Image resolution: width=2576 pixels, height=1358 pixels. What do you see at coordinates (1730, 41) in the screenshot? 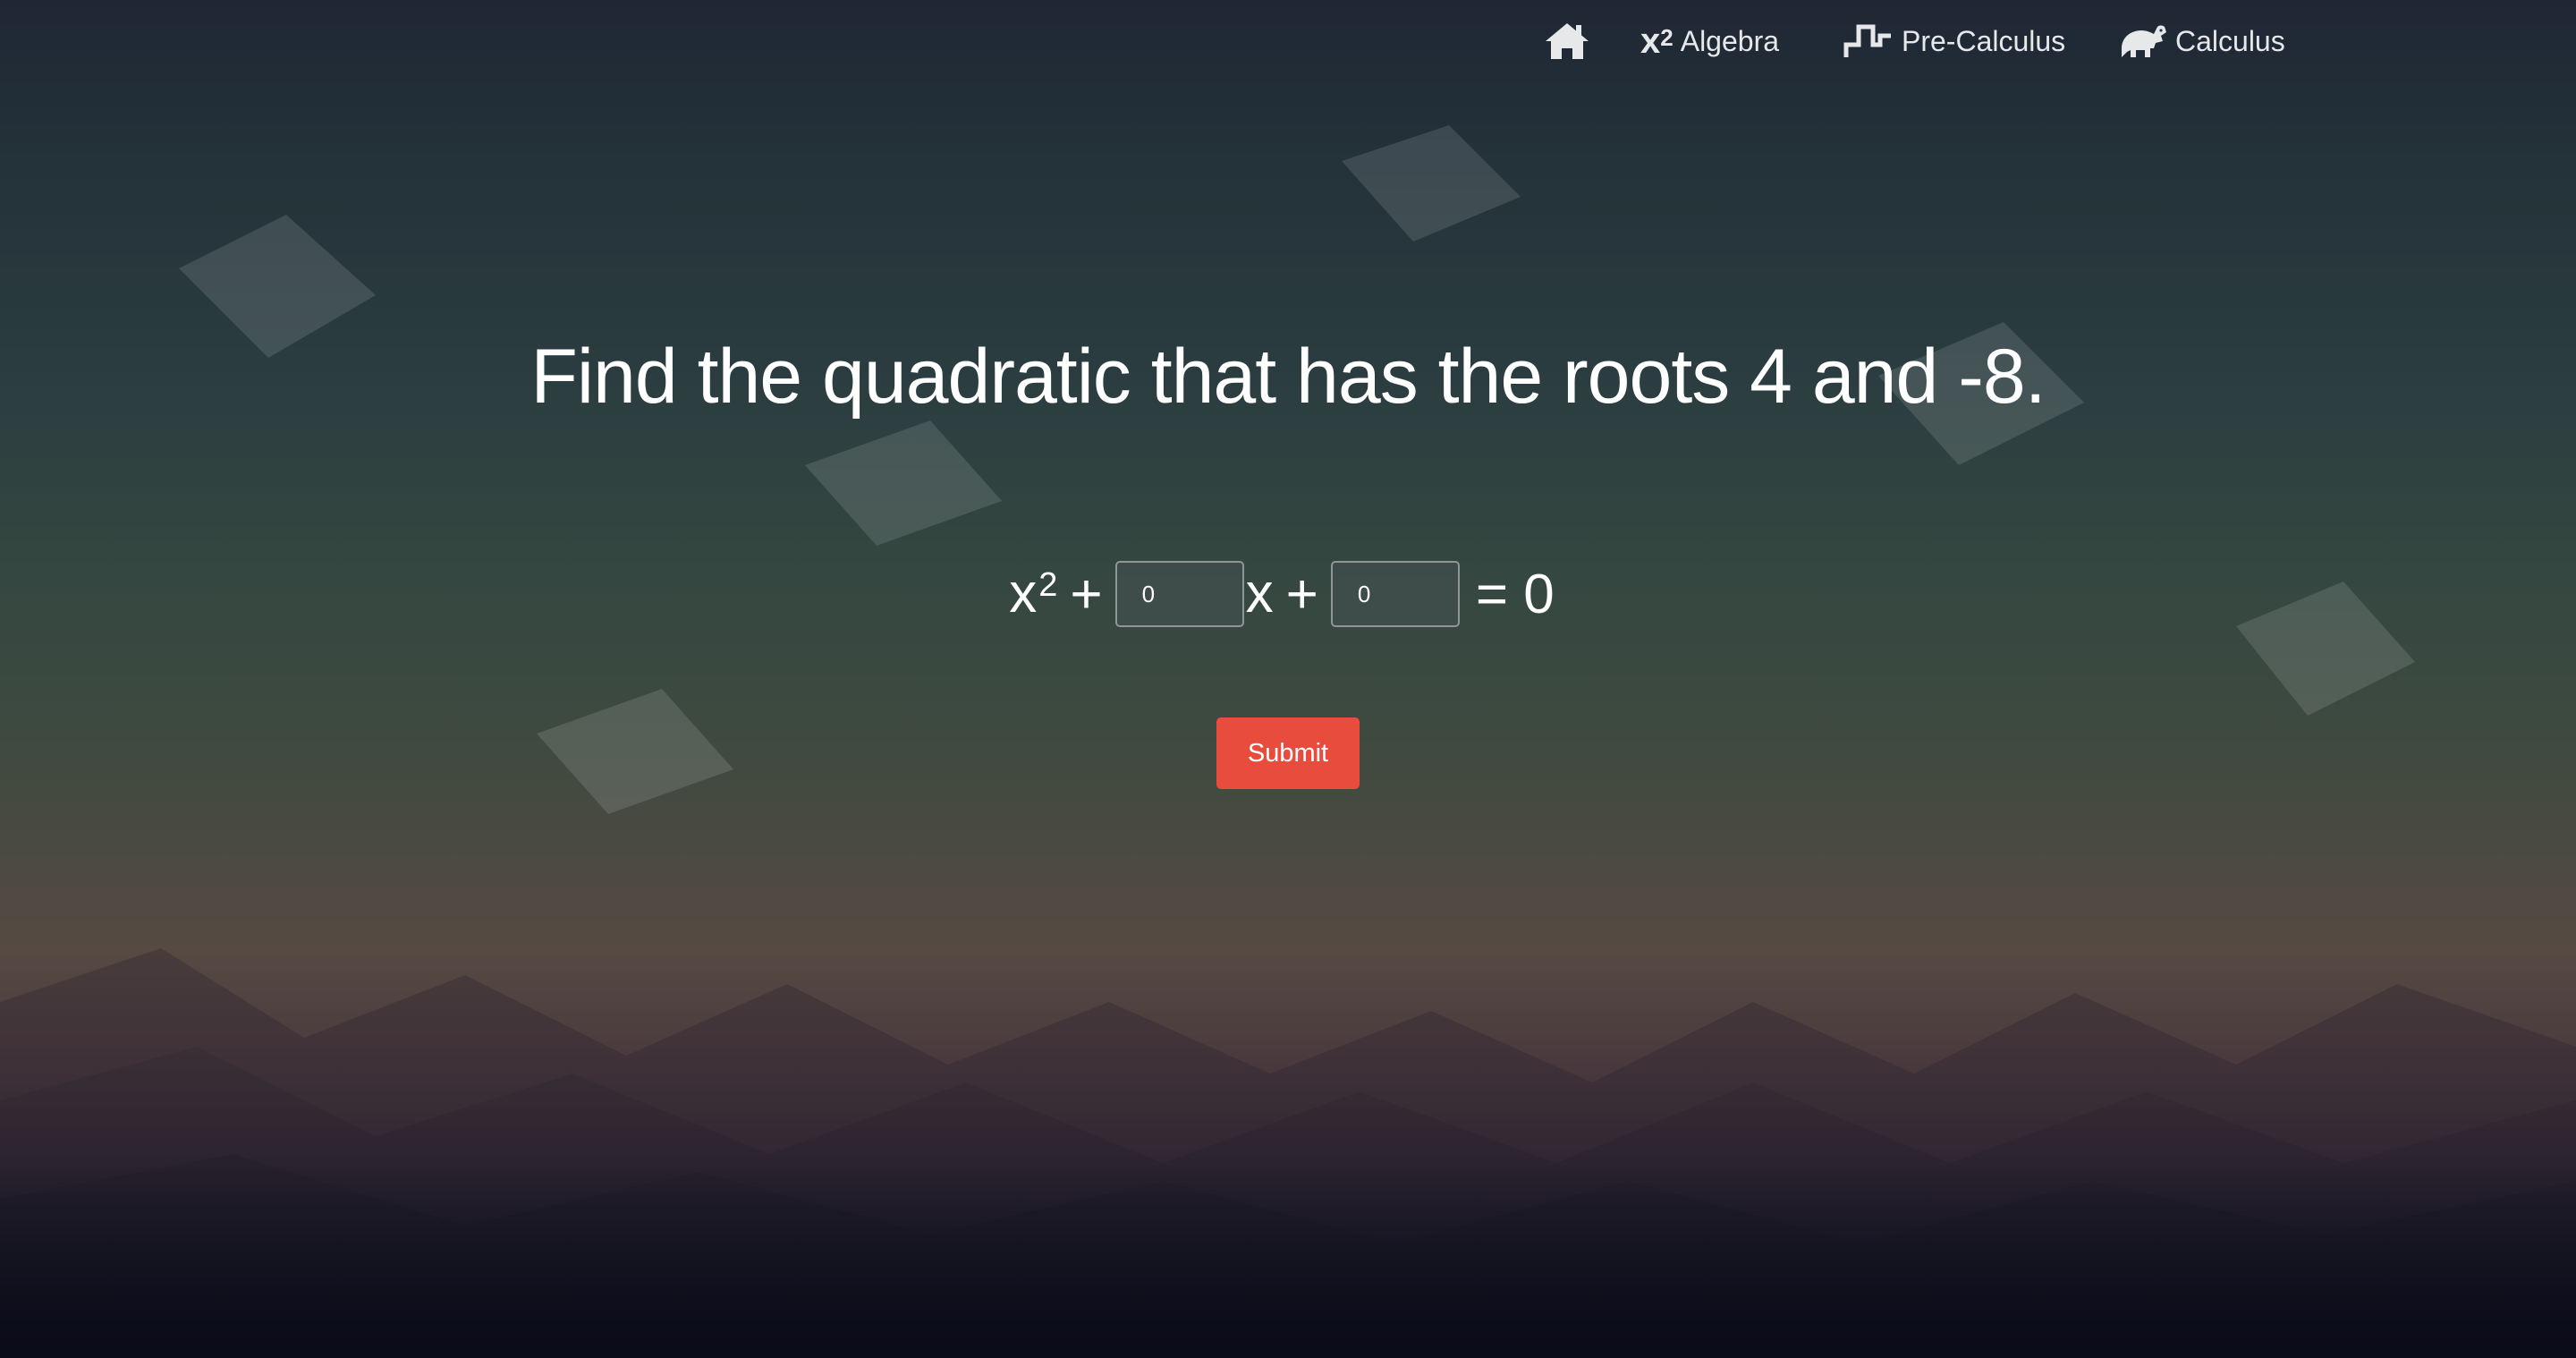
I see `nav-algebra-label: Algebra` at bounding box center [1730, 41].